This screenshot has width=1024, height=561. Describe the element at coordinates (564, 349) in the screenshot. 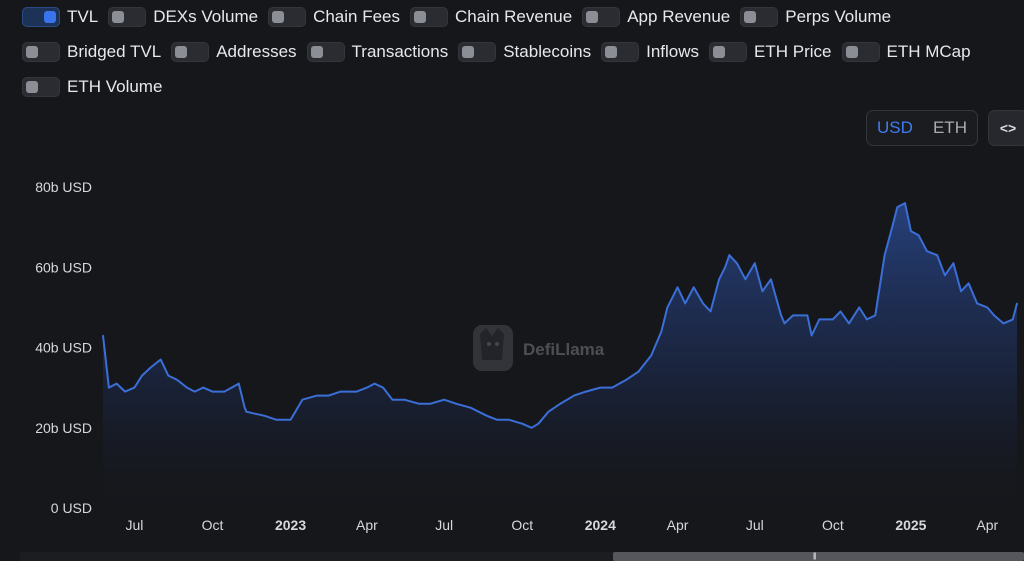

I see `watermark-text: DefiLlama` at that location.